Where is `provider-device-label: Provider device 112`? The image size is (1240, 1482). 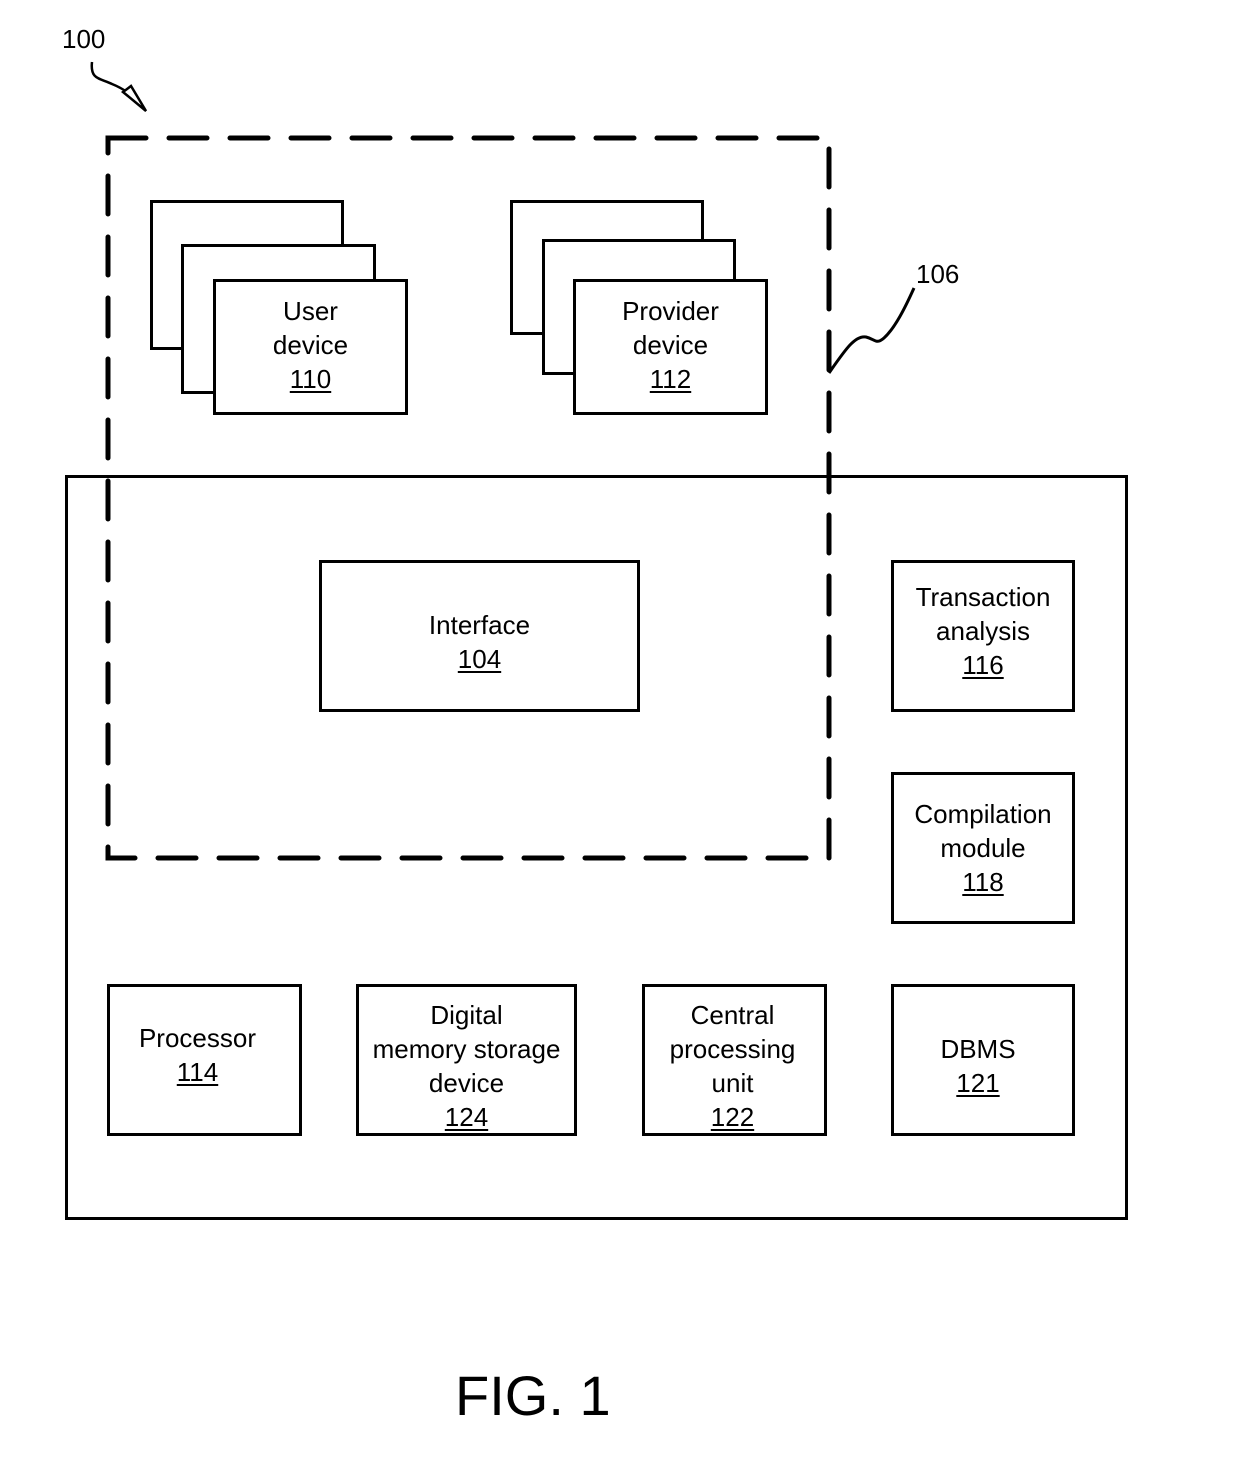
provider-device-label: Provider device 112 is located at coordinates (670, 345).